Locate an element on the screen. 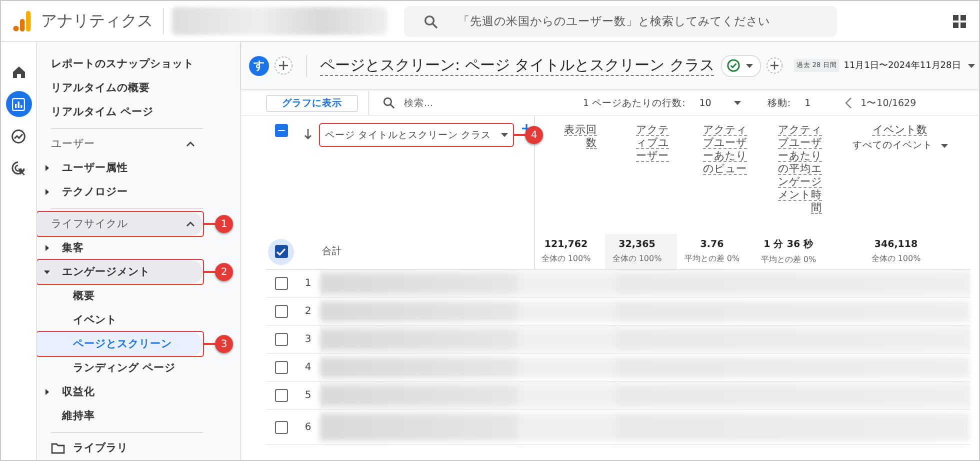  check-icon is located at coordinates (281, 252).